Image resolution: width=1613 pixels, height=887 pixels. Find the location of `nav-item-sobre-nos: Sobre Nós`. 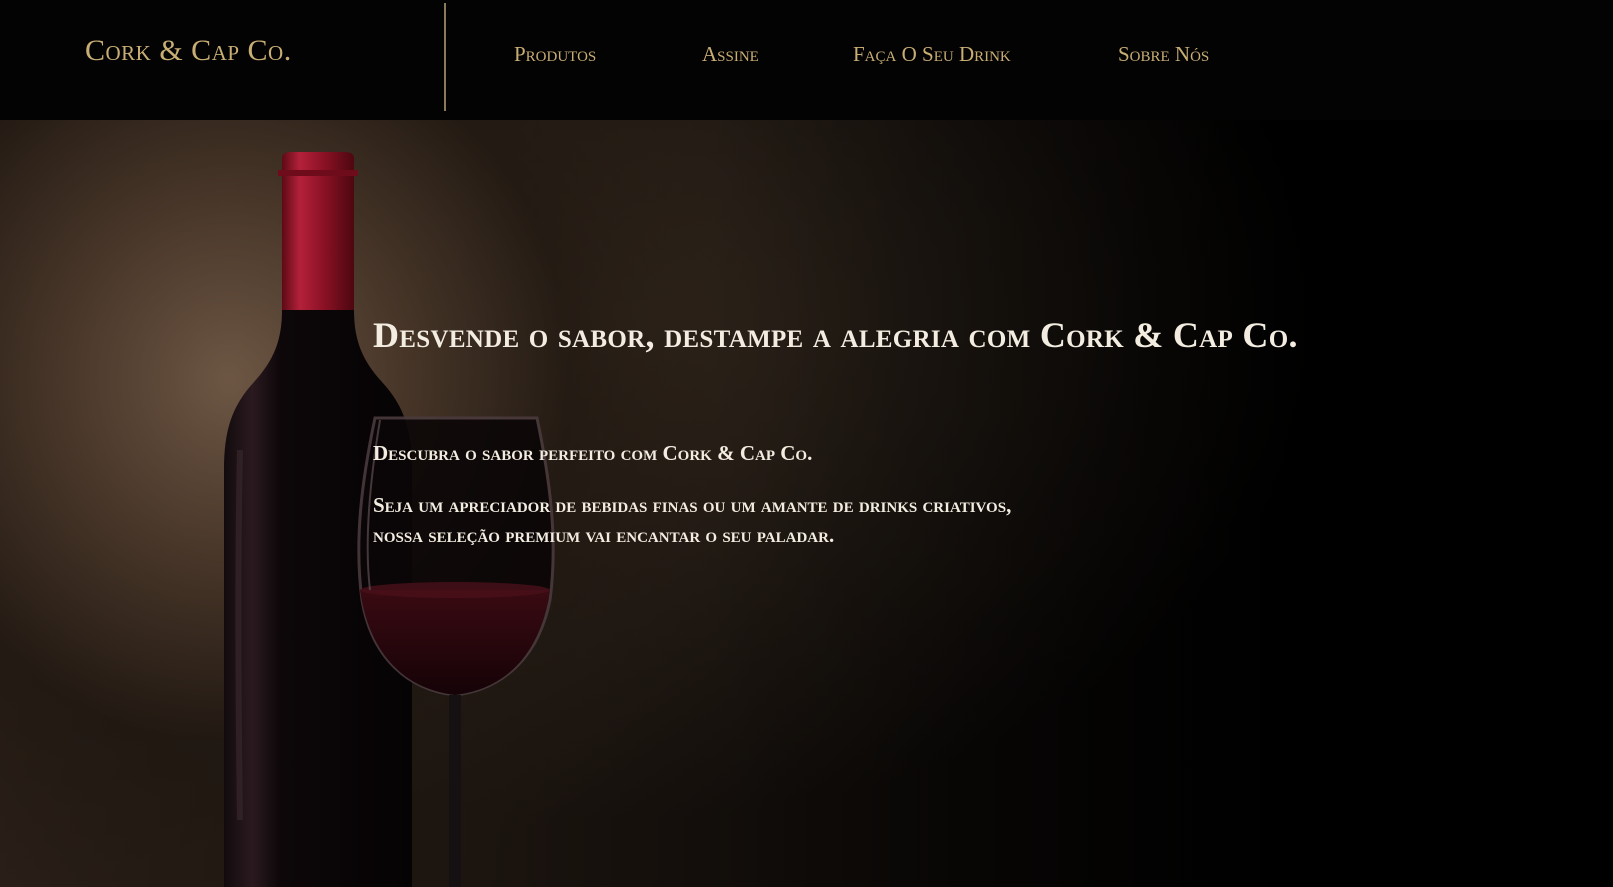

nav-item-sobre-nos: Sobre Nós is located at coordinates (1163, 54).